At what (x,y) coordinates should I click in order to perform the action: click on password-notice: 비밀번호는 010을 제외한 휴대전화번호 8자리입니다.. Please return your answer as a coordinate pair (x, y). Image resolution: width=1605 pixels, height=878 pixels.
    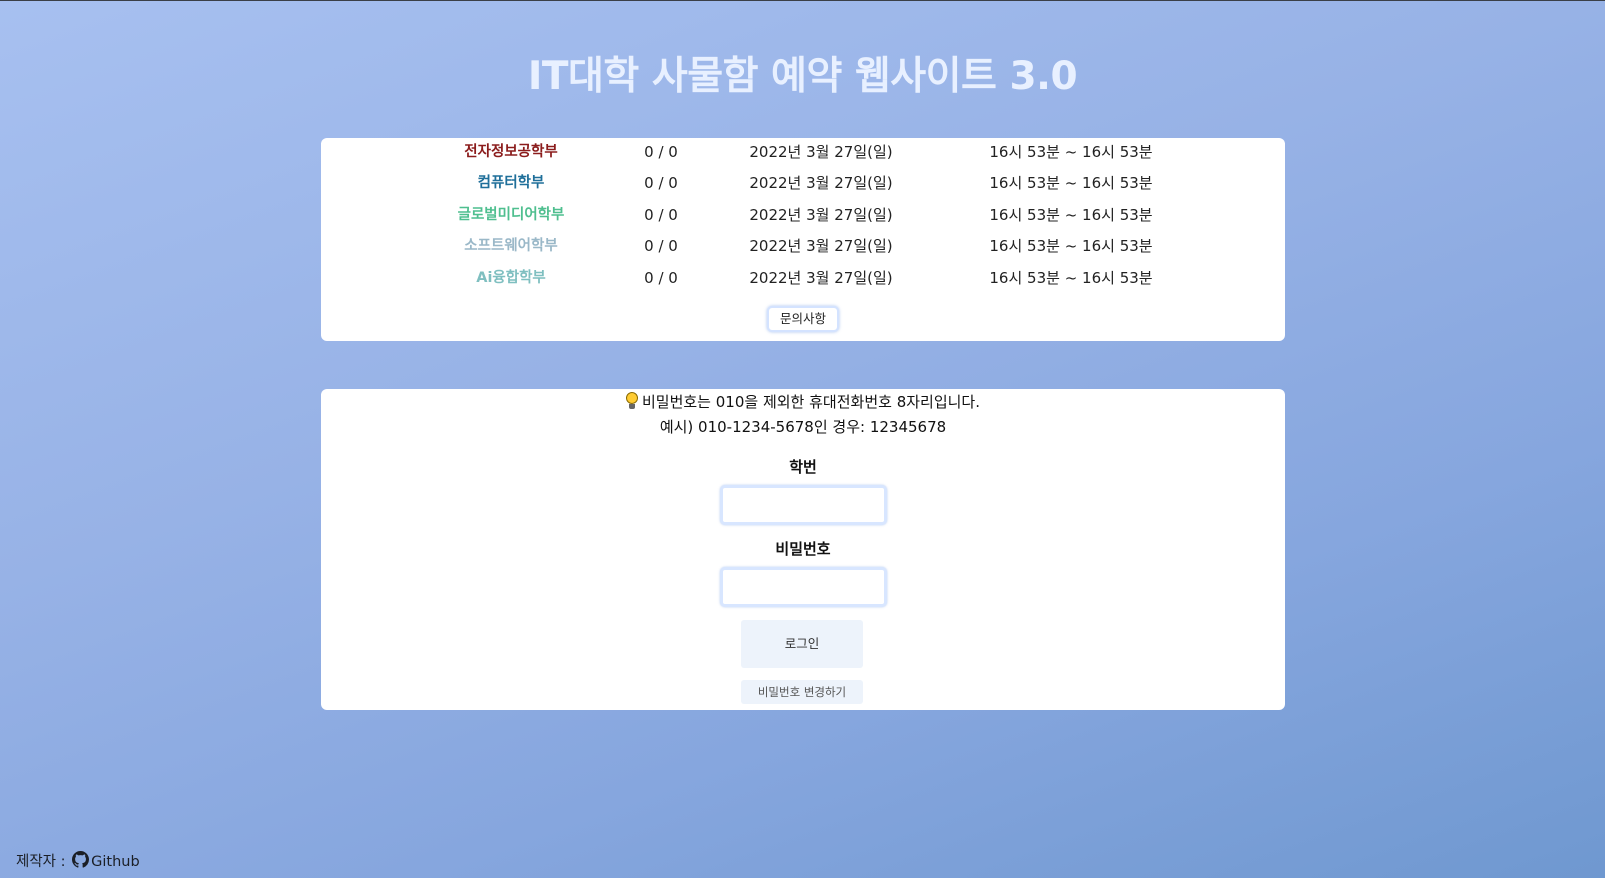
    Looking at the image, I should click on (803, 401).